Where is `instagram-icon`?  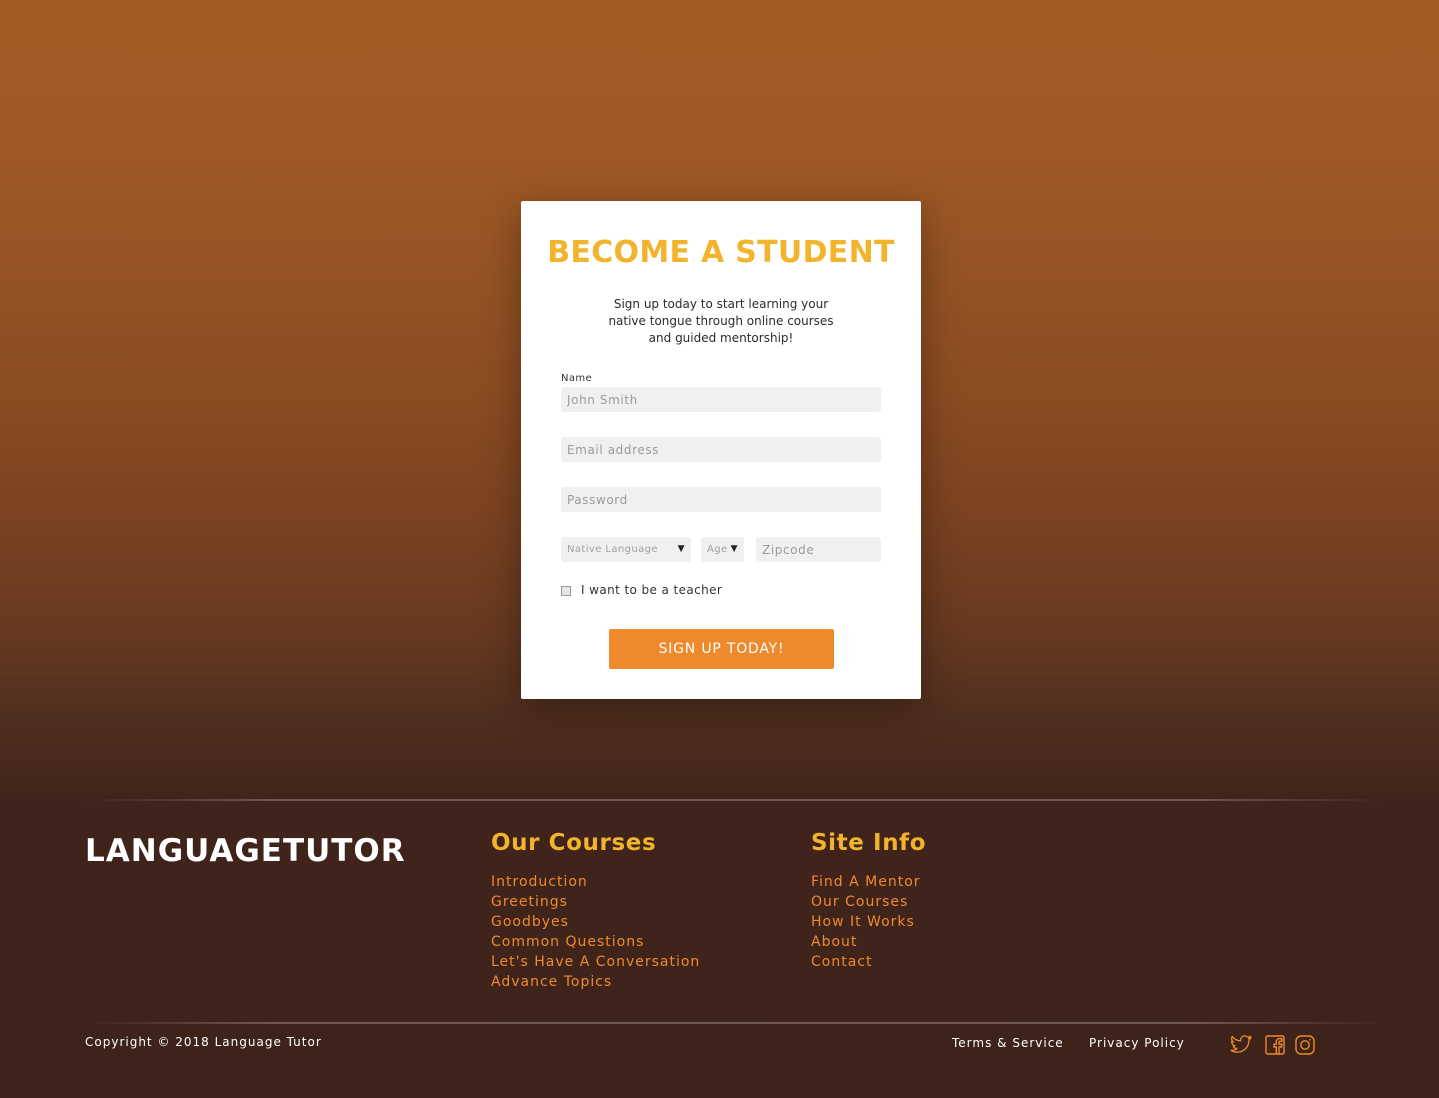
instagram-icon is located at coordinates (1305, 1045).